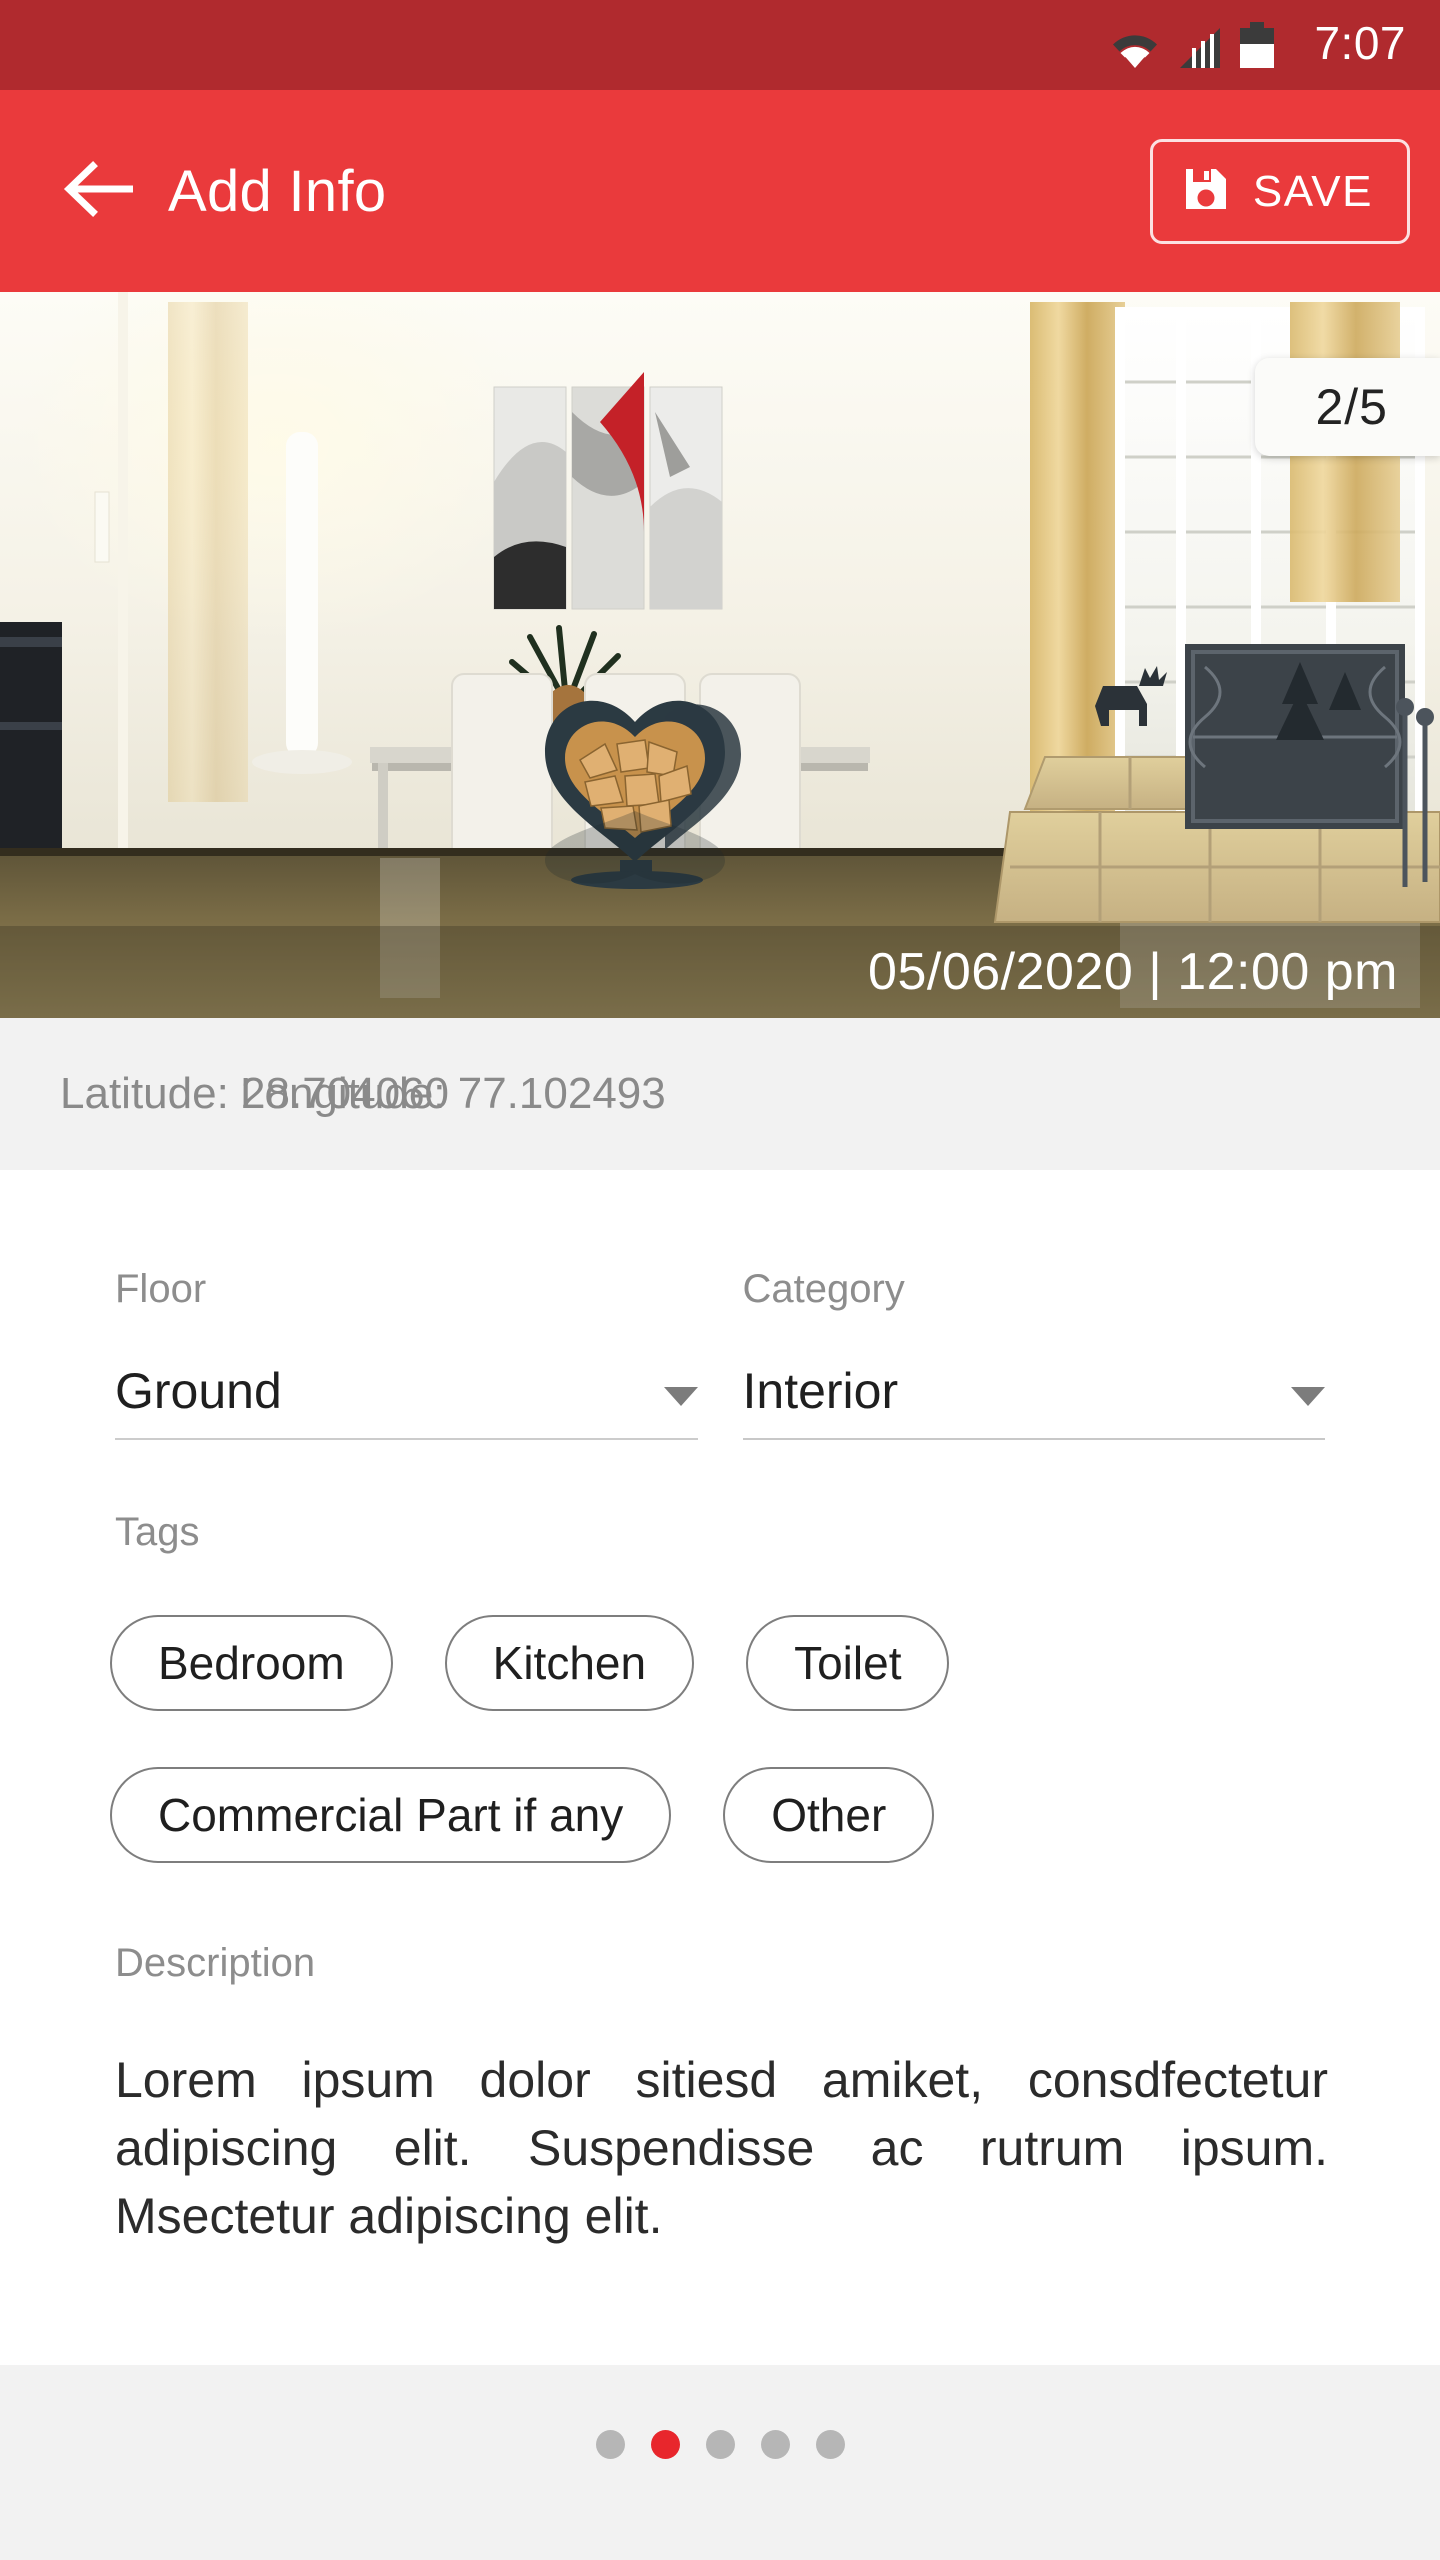 The height and width of the screenshot is (2560, 1440). I want to click on pager-footer, so click(720, 2462).